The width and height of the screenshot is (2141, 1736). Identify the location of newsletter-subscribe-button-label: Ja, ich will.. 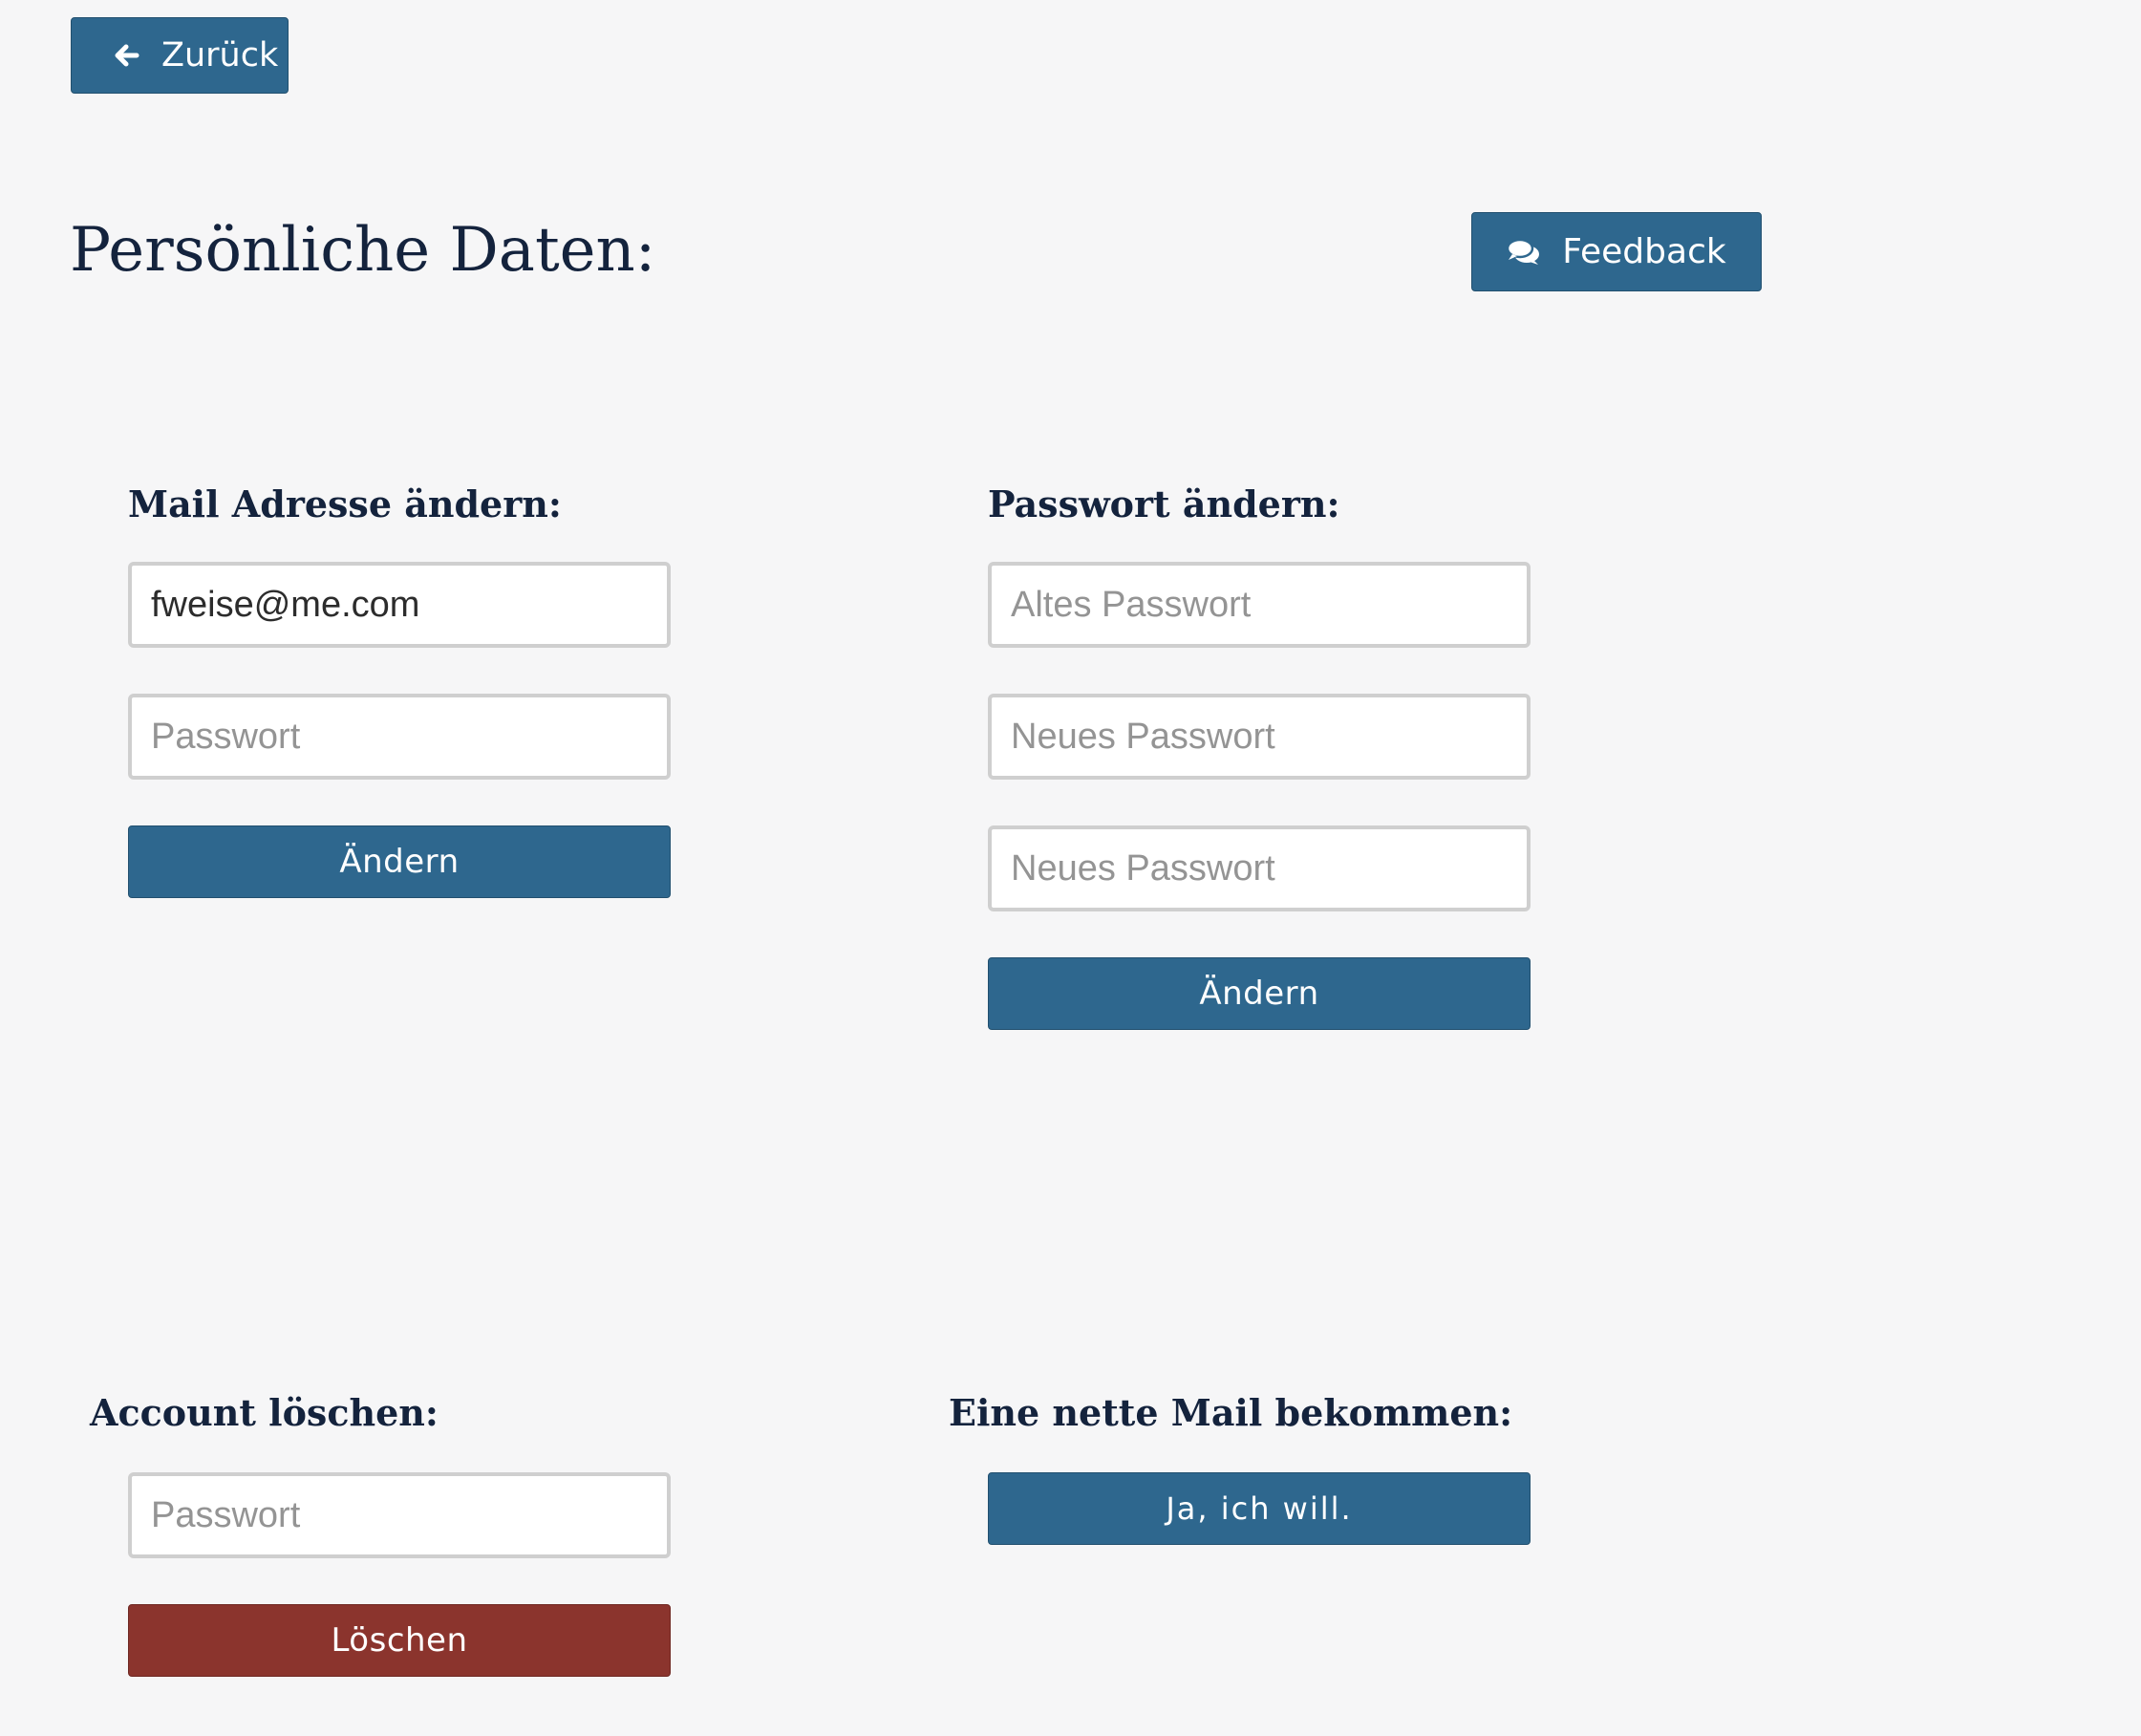
(1260, 1508).